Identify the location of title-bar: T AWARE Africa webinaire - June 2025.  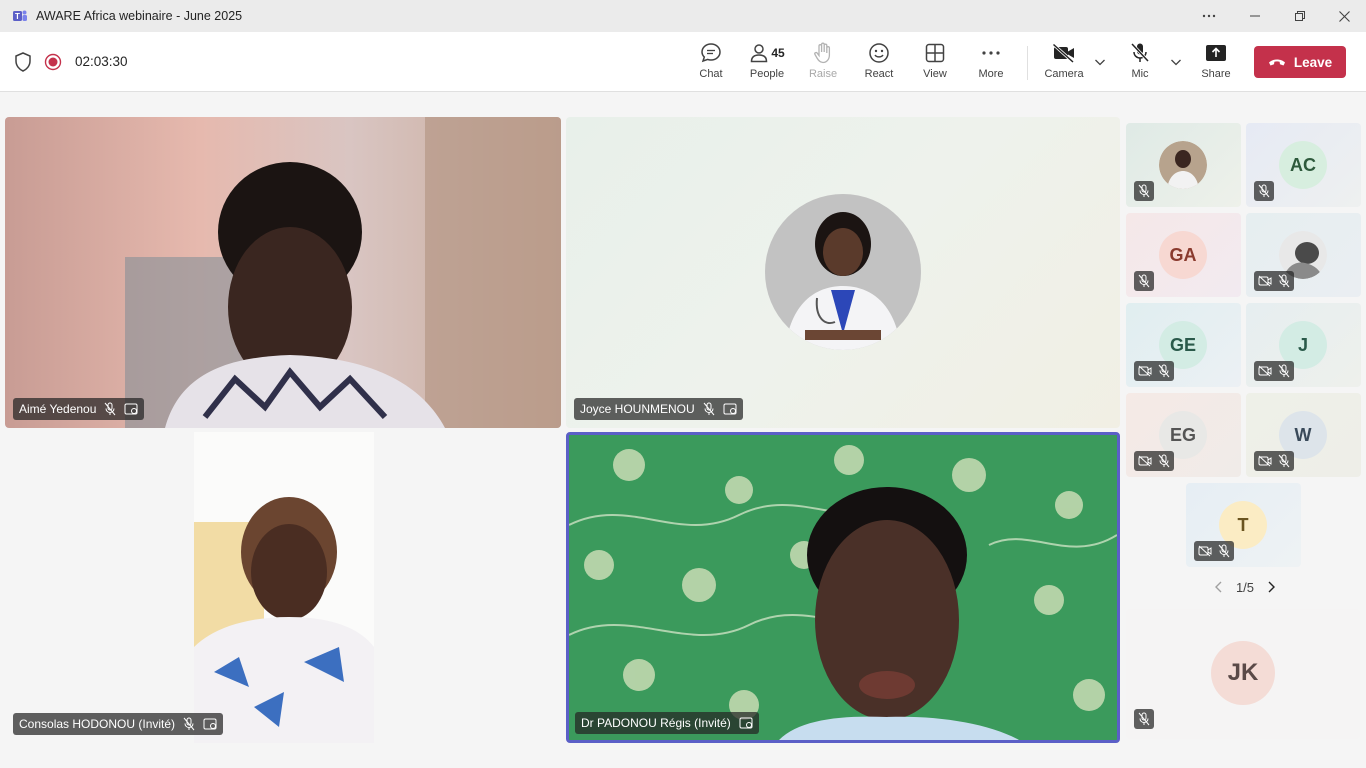
(683, 16).